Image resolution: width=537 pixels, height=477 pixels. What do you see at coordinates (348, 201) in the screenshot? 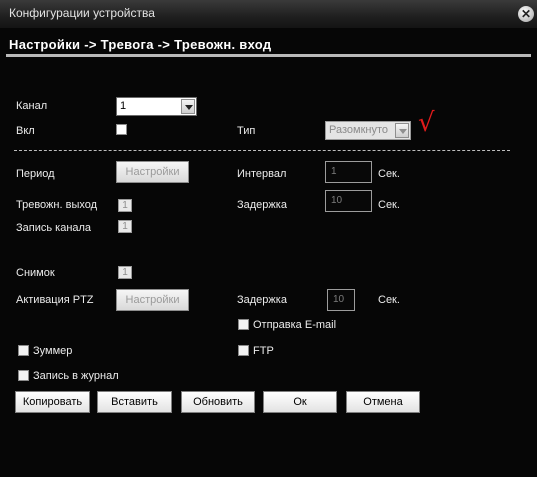
I see `delay-input: 10` at bounding box center [348, 201].